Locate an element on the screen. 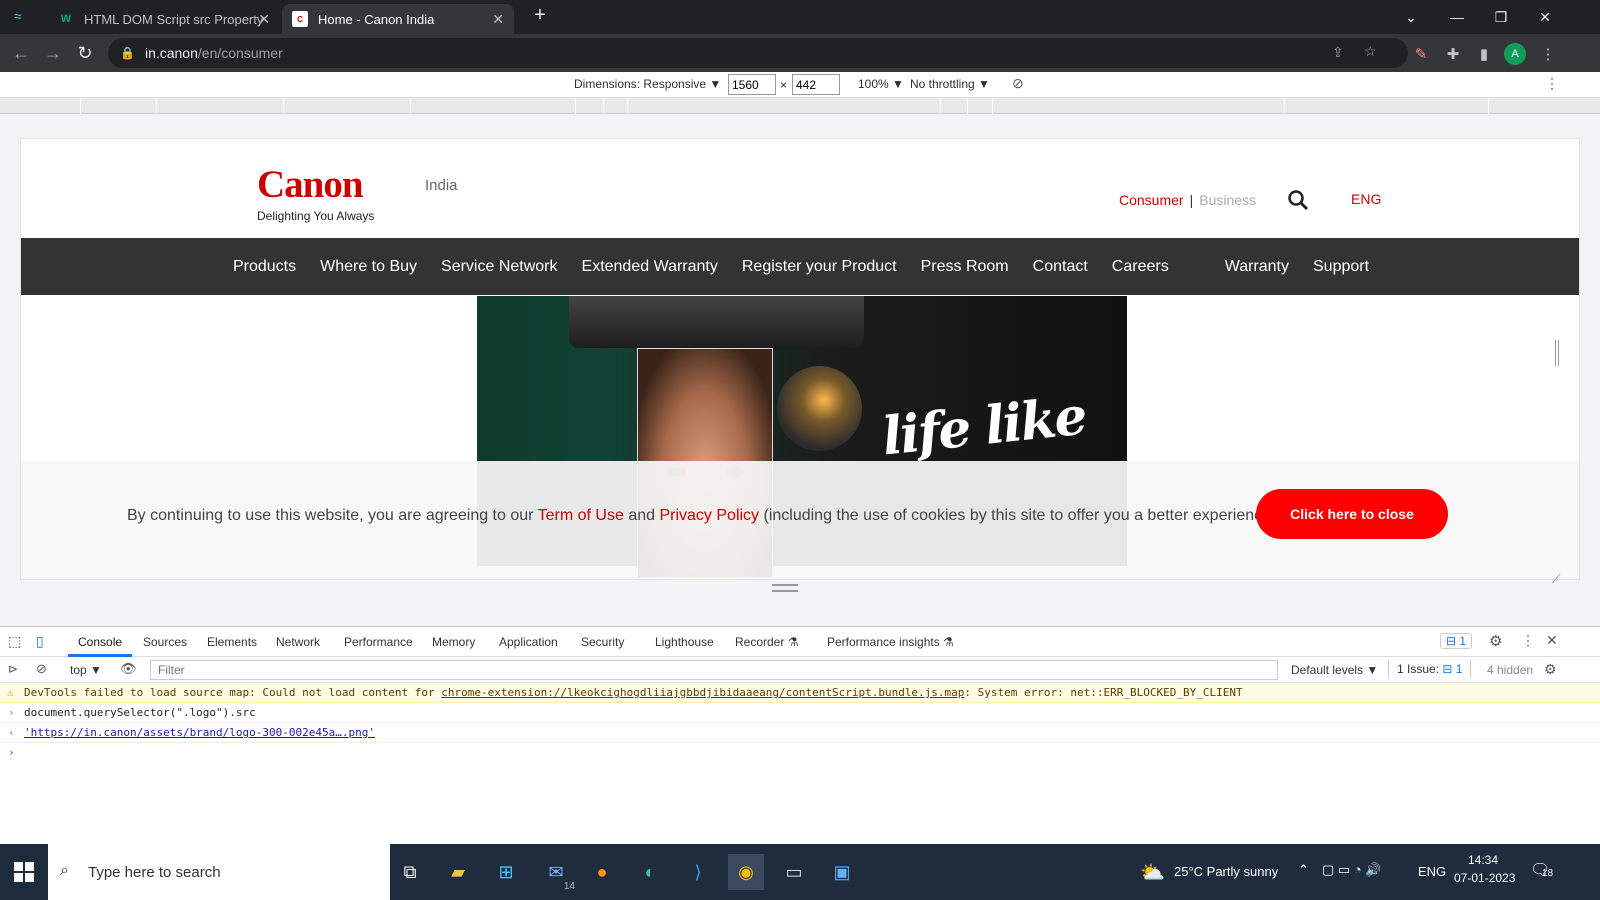 This screenshot has height=900, width=1600. search-icon is located at coordinates (1298, 200).